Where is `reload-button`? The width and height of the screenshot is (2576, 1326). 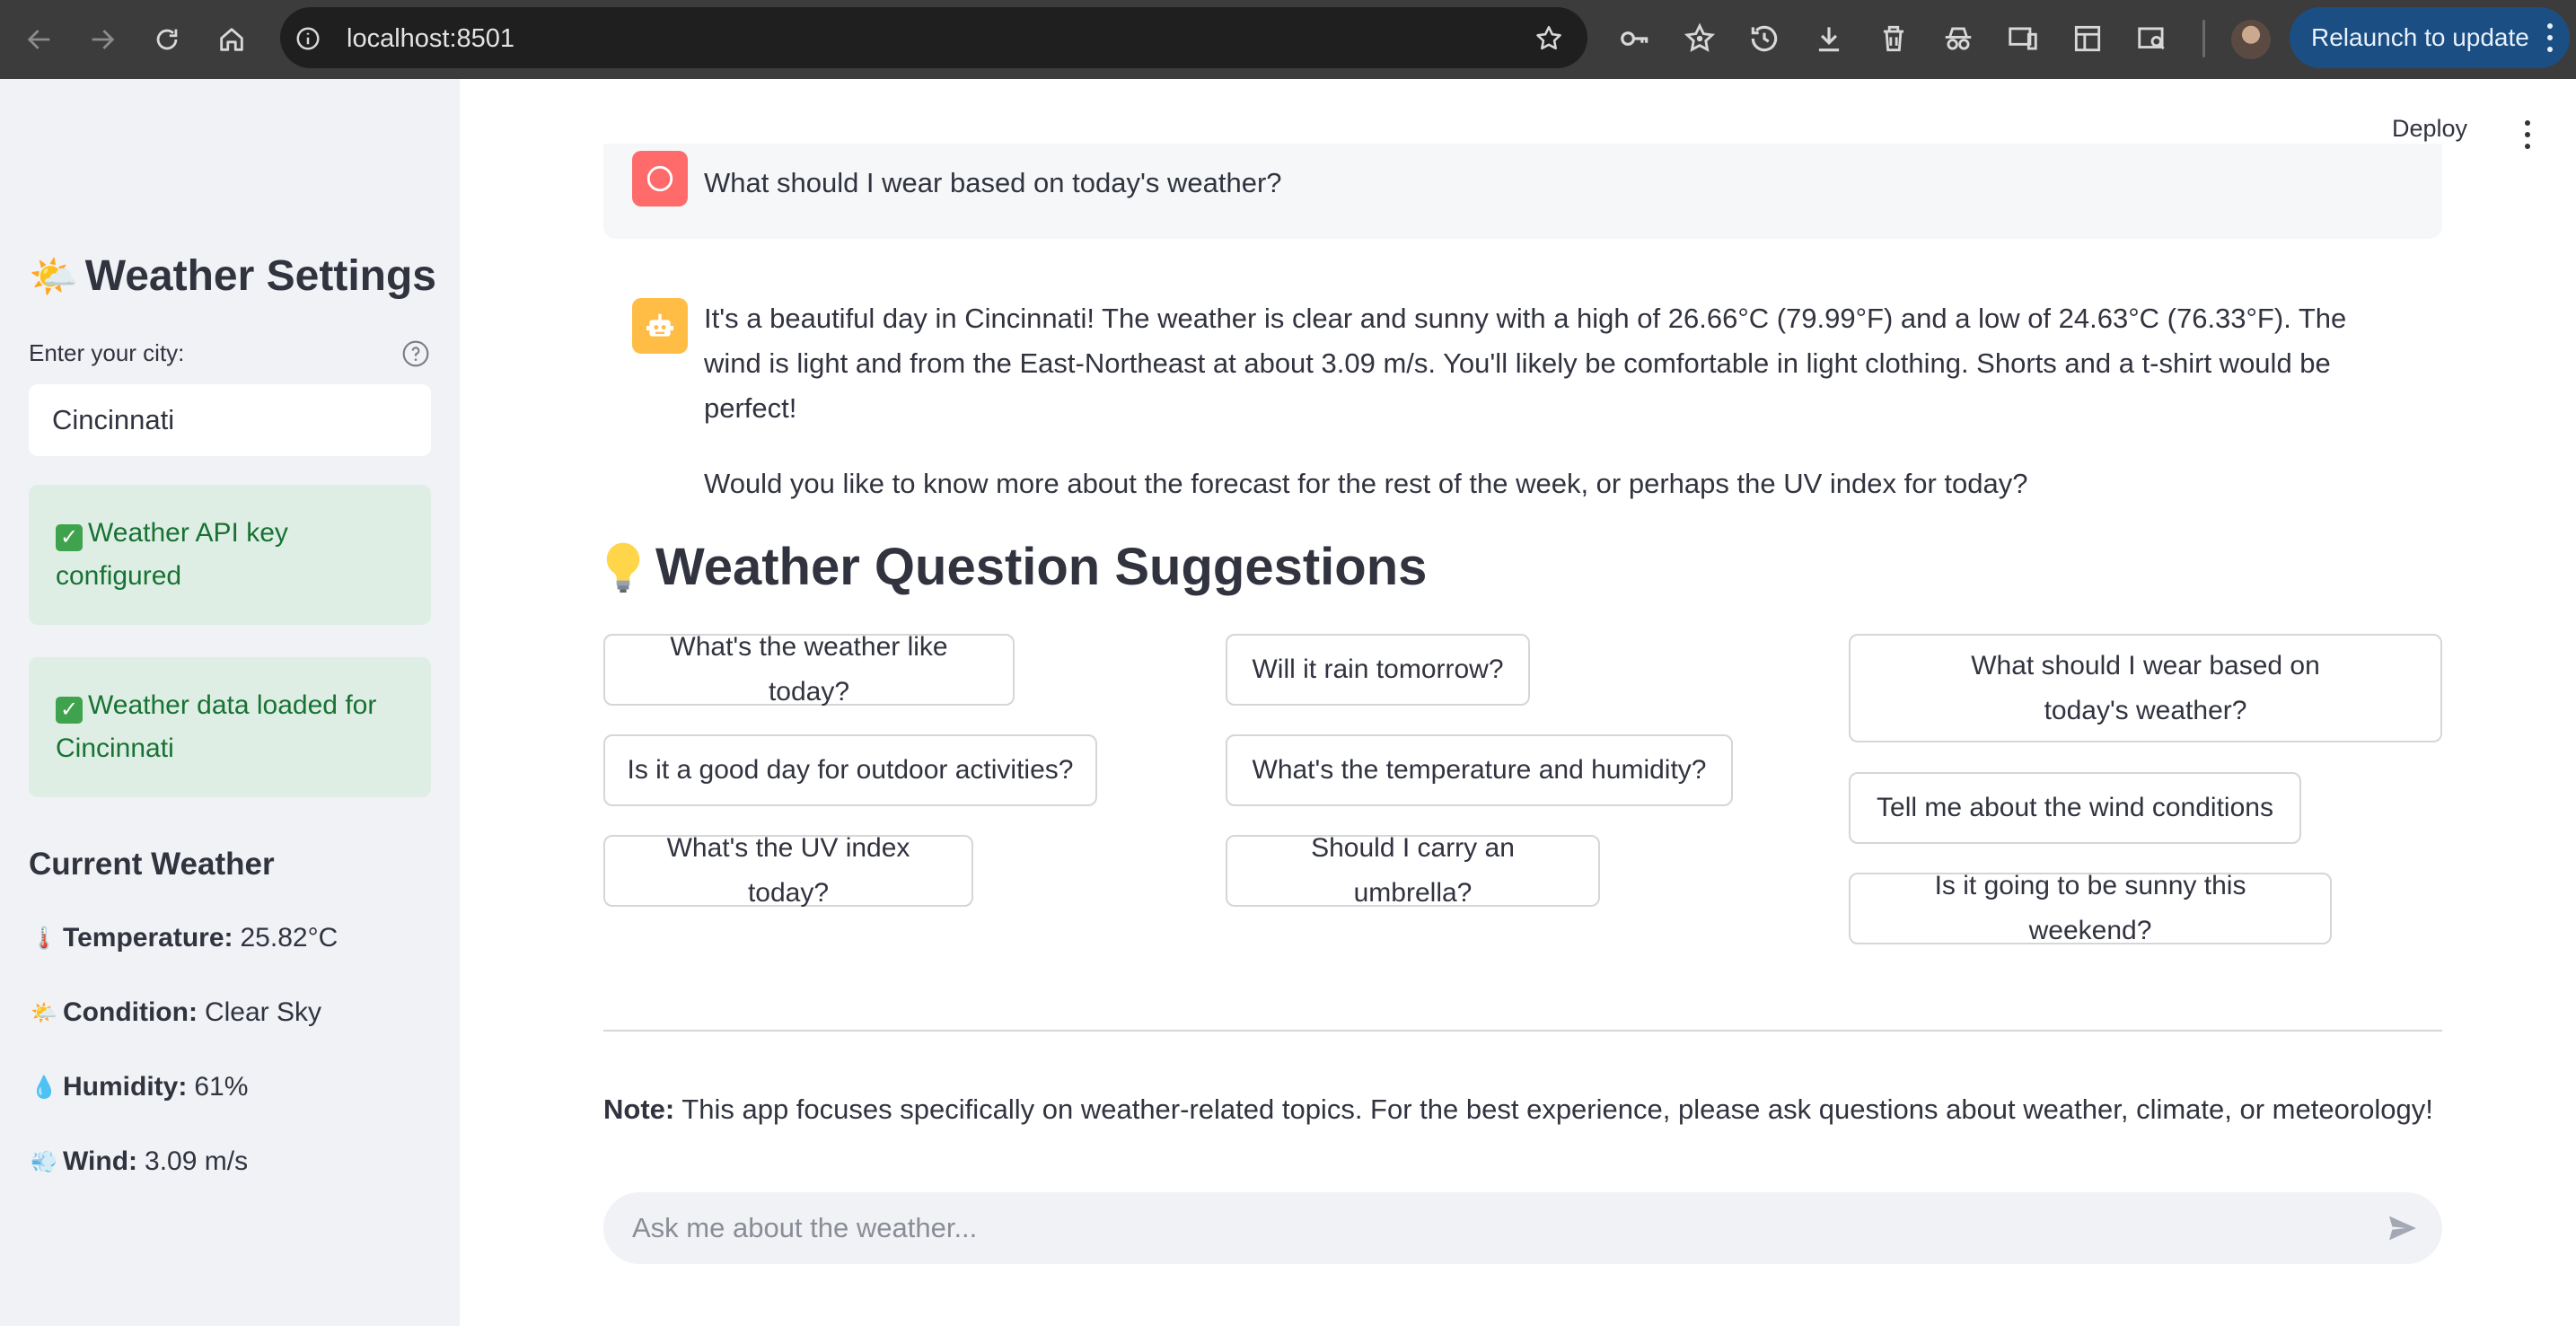
reload-button is located at coordinates (167, 40).